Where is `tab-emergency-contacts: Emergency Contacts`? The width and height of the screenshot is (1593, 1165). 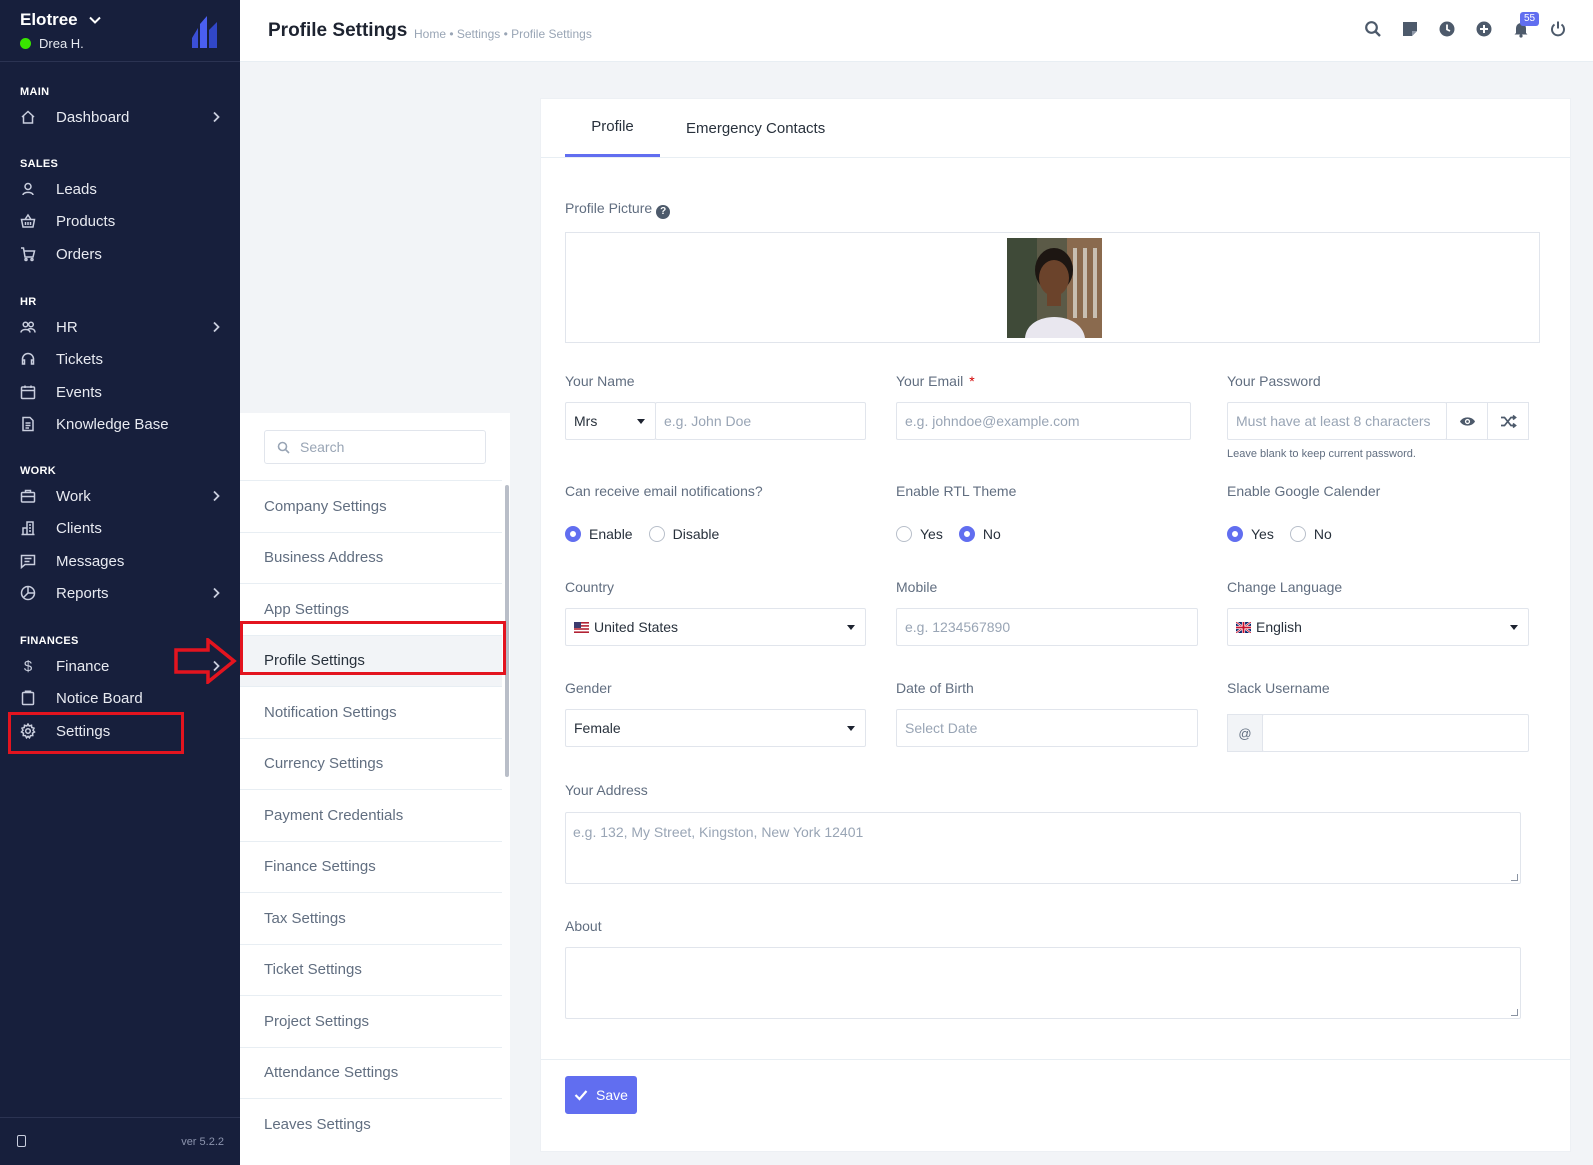
tab-emergency-contacts: Emergency Contacts is located at coordinates (755, 128).